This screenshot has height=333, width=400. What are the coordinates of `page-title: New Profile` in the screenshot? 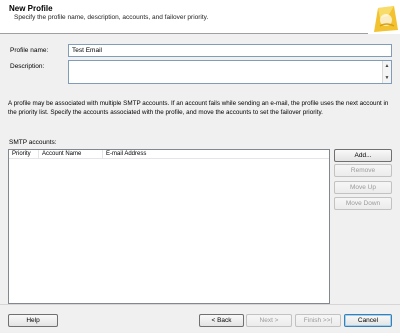 It's located at (31, 8).